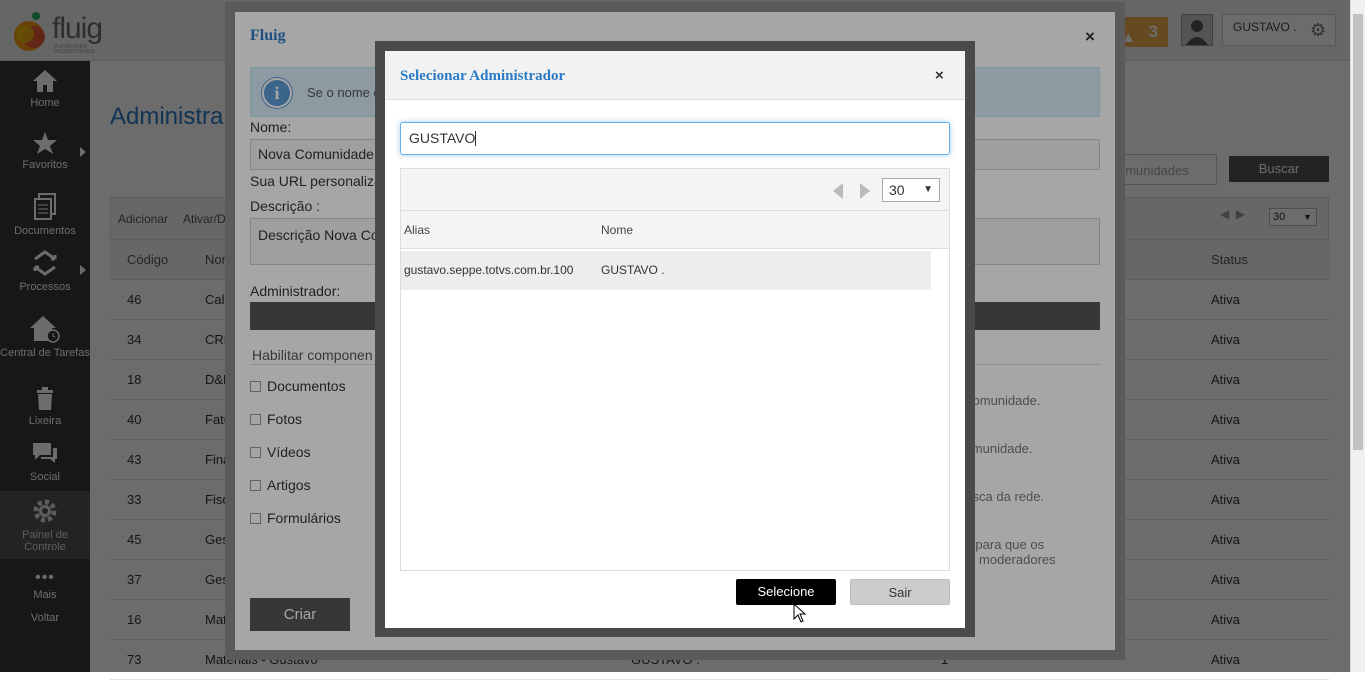 The image size is (1365, 680). Describe the element at coordinates (666, 270) in the screenshot. I see `table-row: gustavo.seppe.totvs.com.br.100 GUSTAVO .` at that location.